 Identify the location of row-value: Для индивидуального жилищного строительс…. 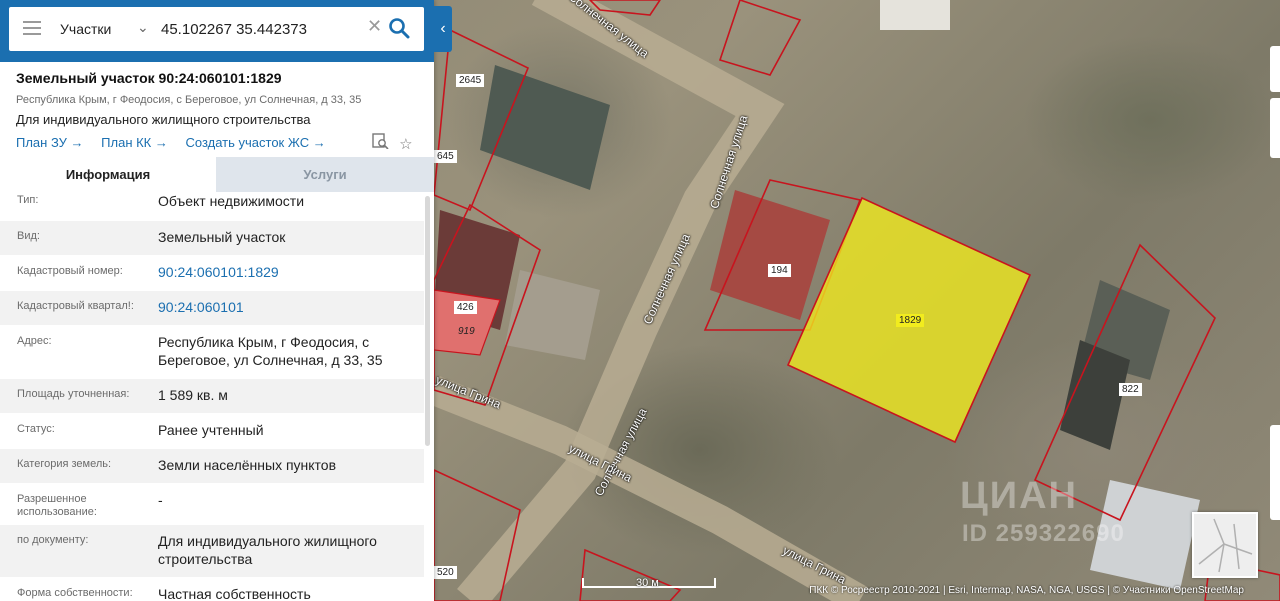
(267, 550).